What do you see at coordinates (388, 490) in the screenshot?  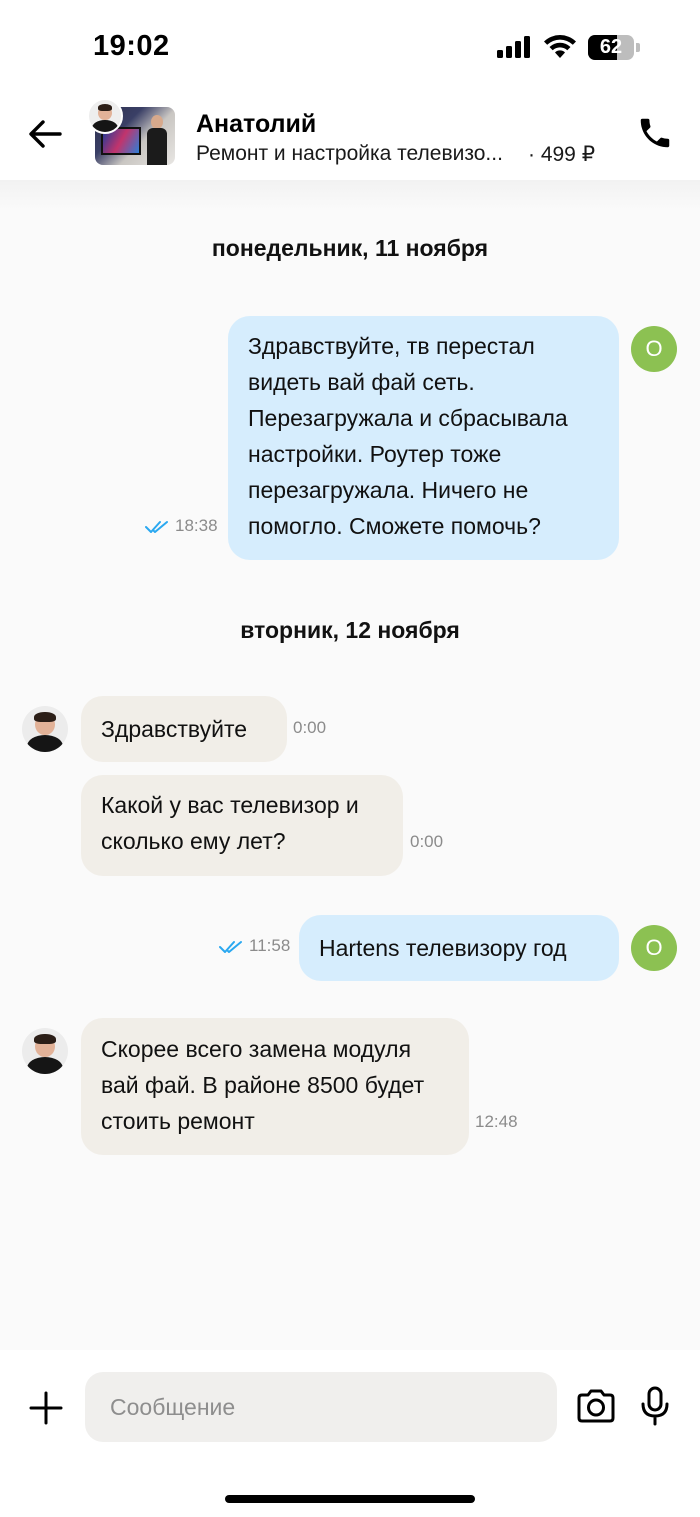 I see `message-line: перезагружала. Ничего не` at bounding box center [388, 490].